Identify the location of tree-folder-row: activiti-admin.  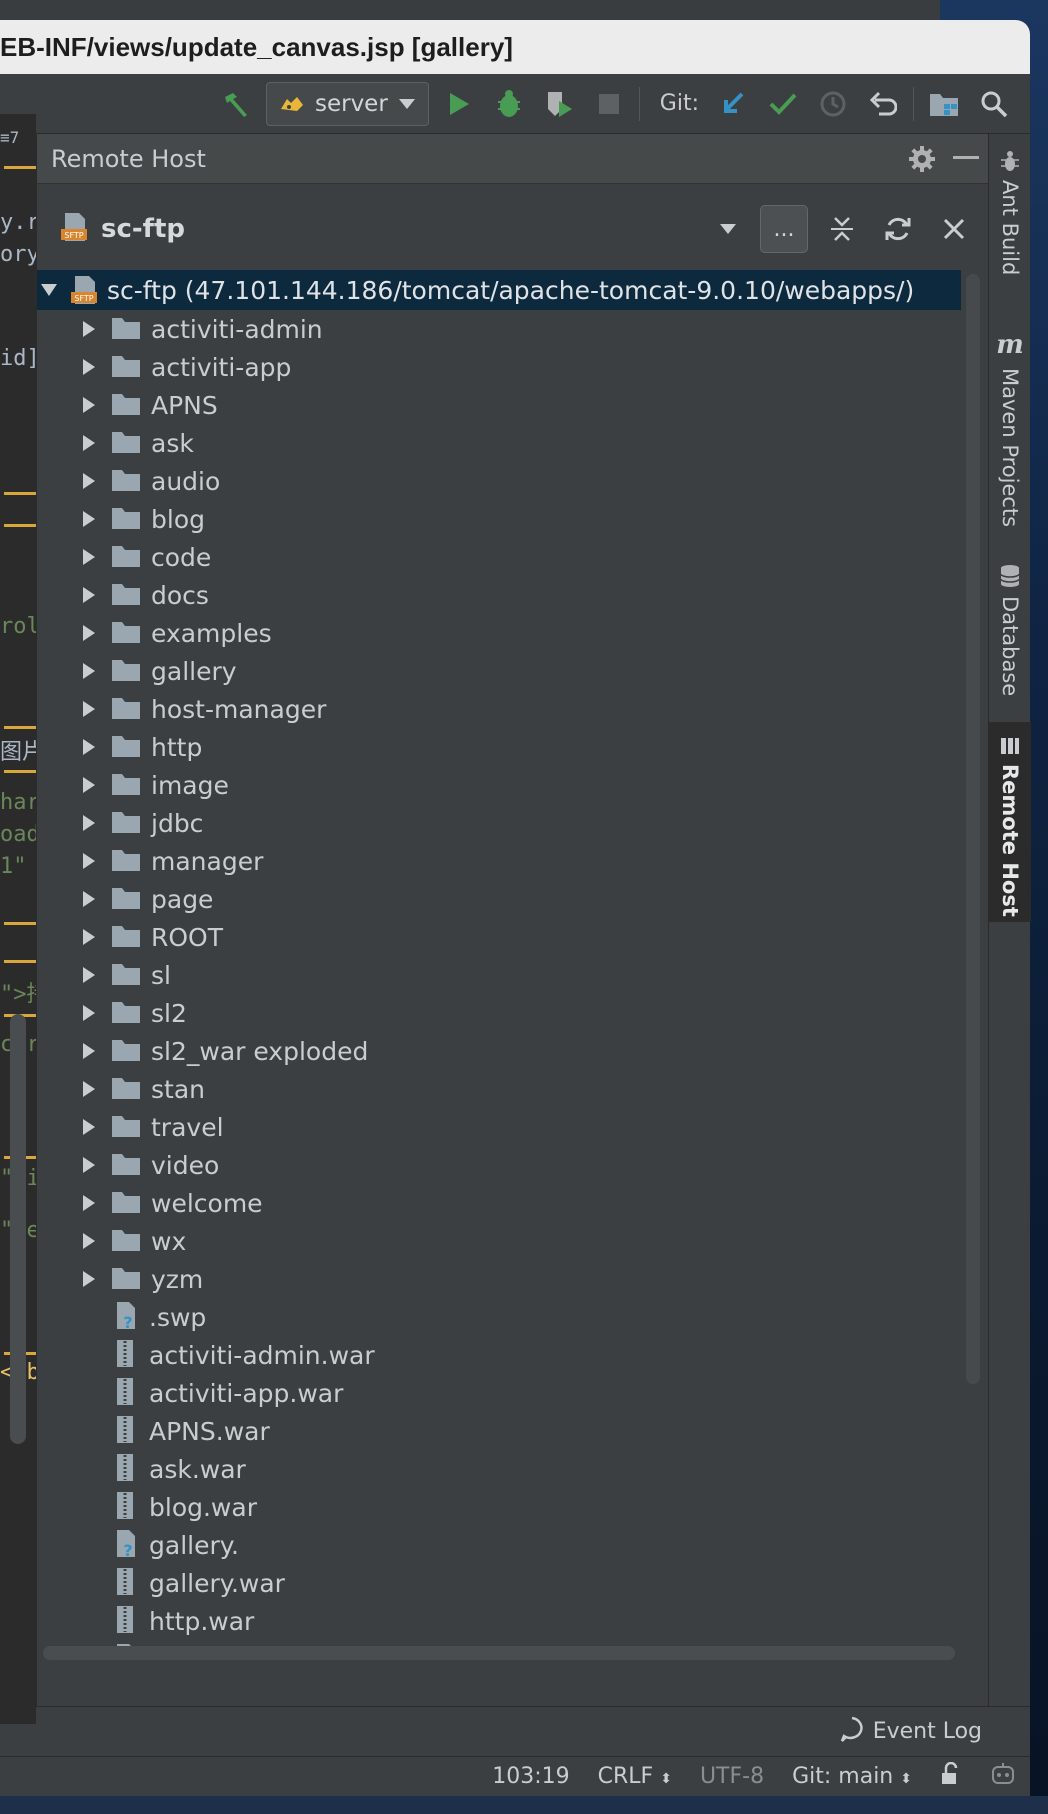
(499, 329).